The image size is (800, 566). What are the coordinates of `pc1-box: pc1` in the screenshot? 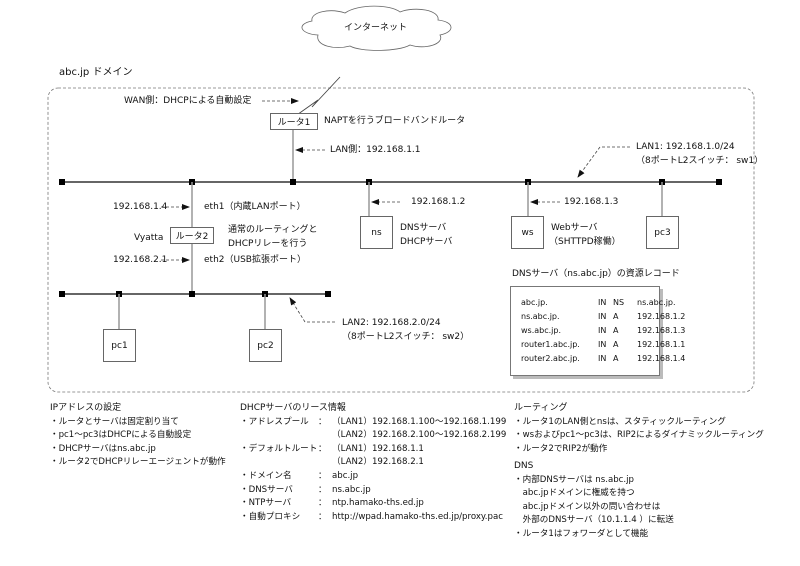 It's located at (119, 345).